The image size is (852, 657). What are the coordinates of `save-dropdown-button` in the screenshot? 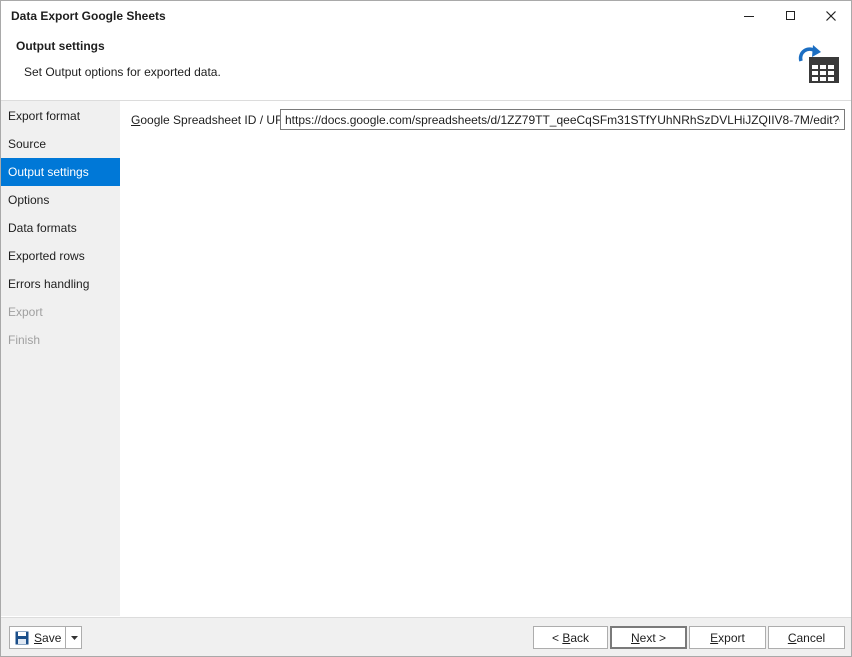 It's located at (73, 637).